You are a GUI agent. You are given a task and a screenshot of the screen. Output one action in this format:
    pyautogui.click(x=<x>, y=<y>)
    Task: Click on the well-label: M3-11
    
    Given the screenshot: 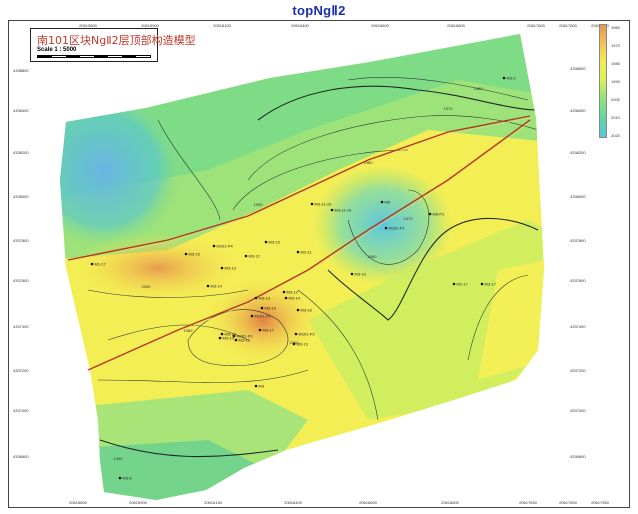 What is the action you would take?
    pyautogui.click(x=307, y=251)
    